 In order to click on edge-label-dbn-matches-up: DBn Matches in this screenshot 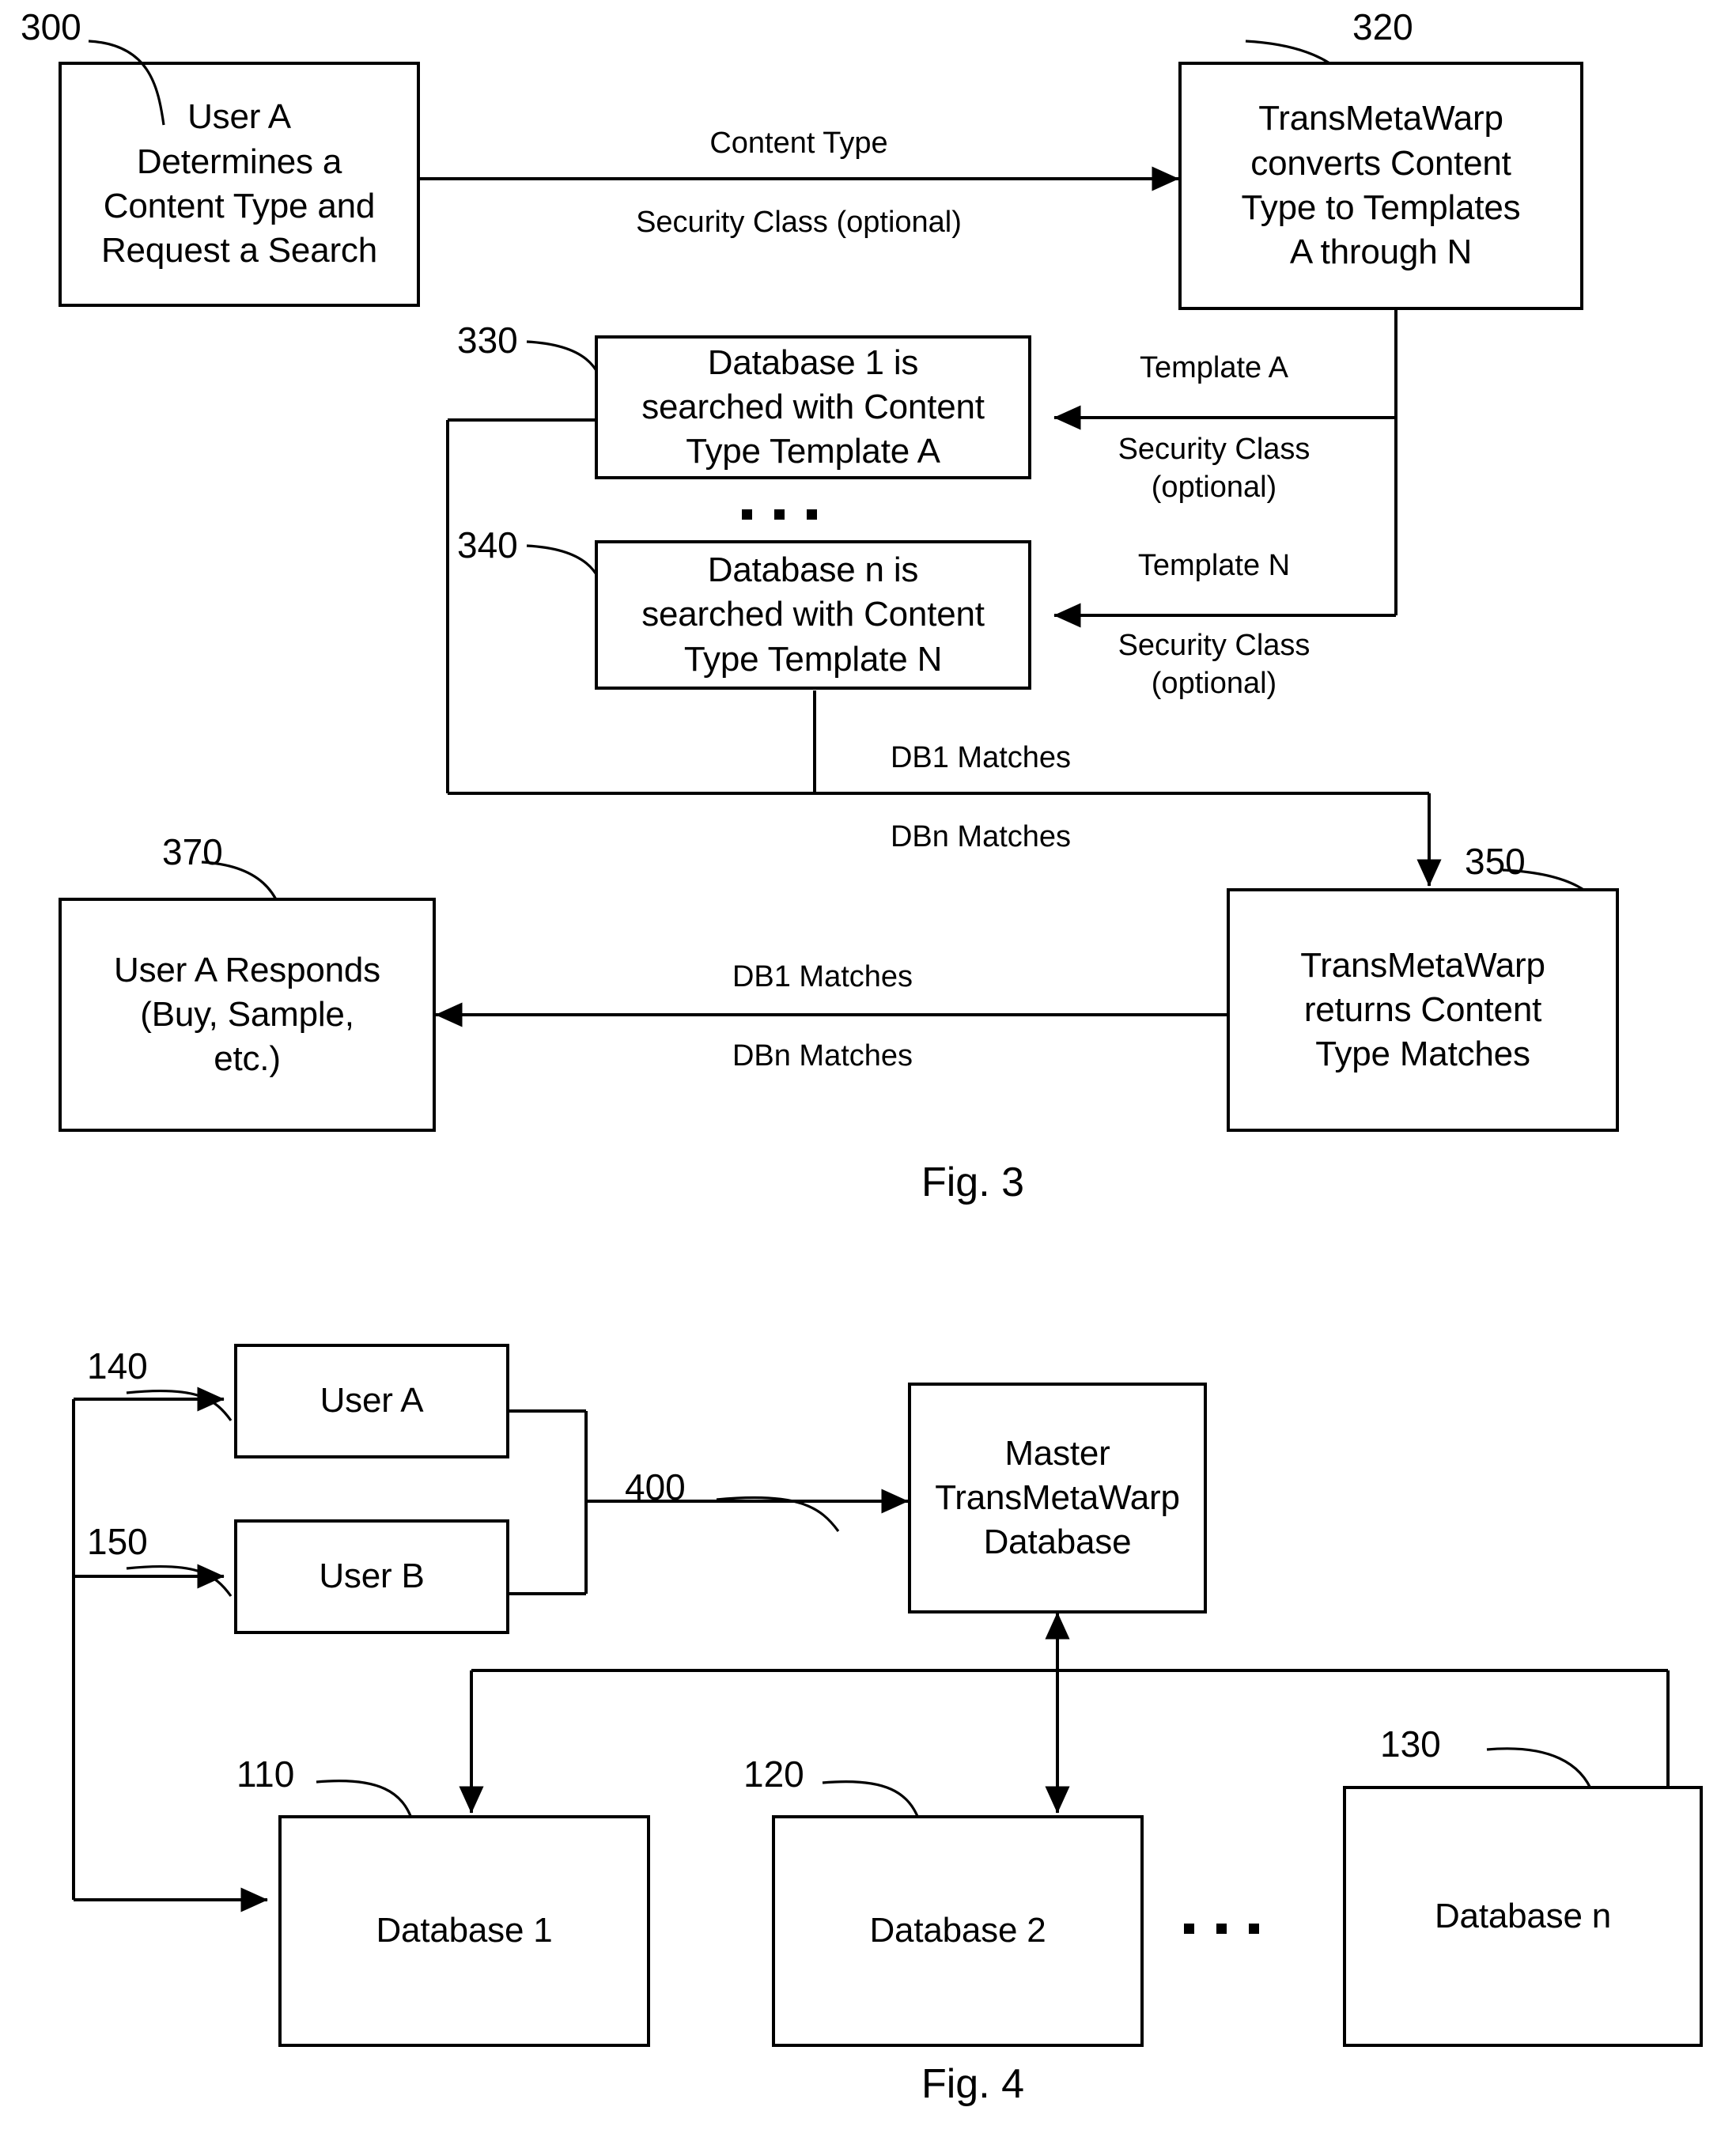, I will do `click(981, 836)`.